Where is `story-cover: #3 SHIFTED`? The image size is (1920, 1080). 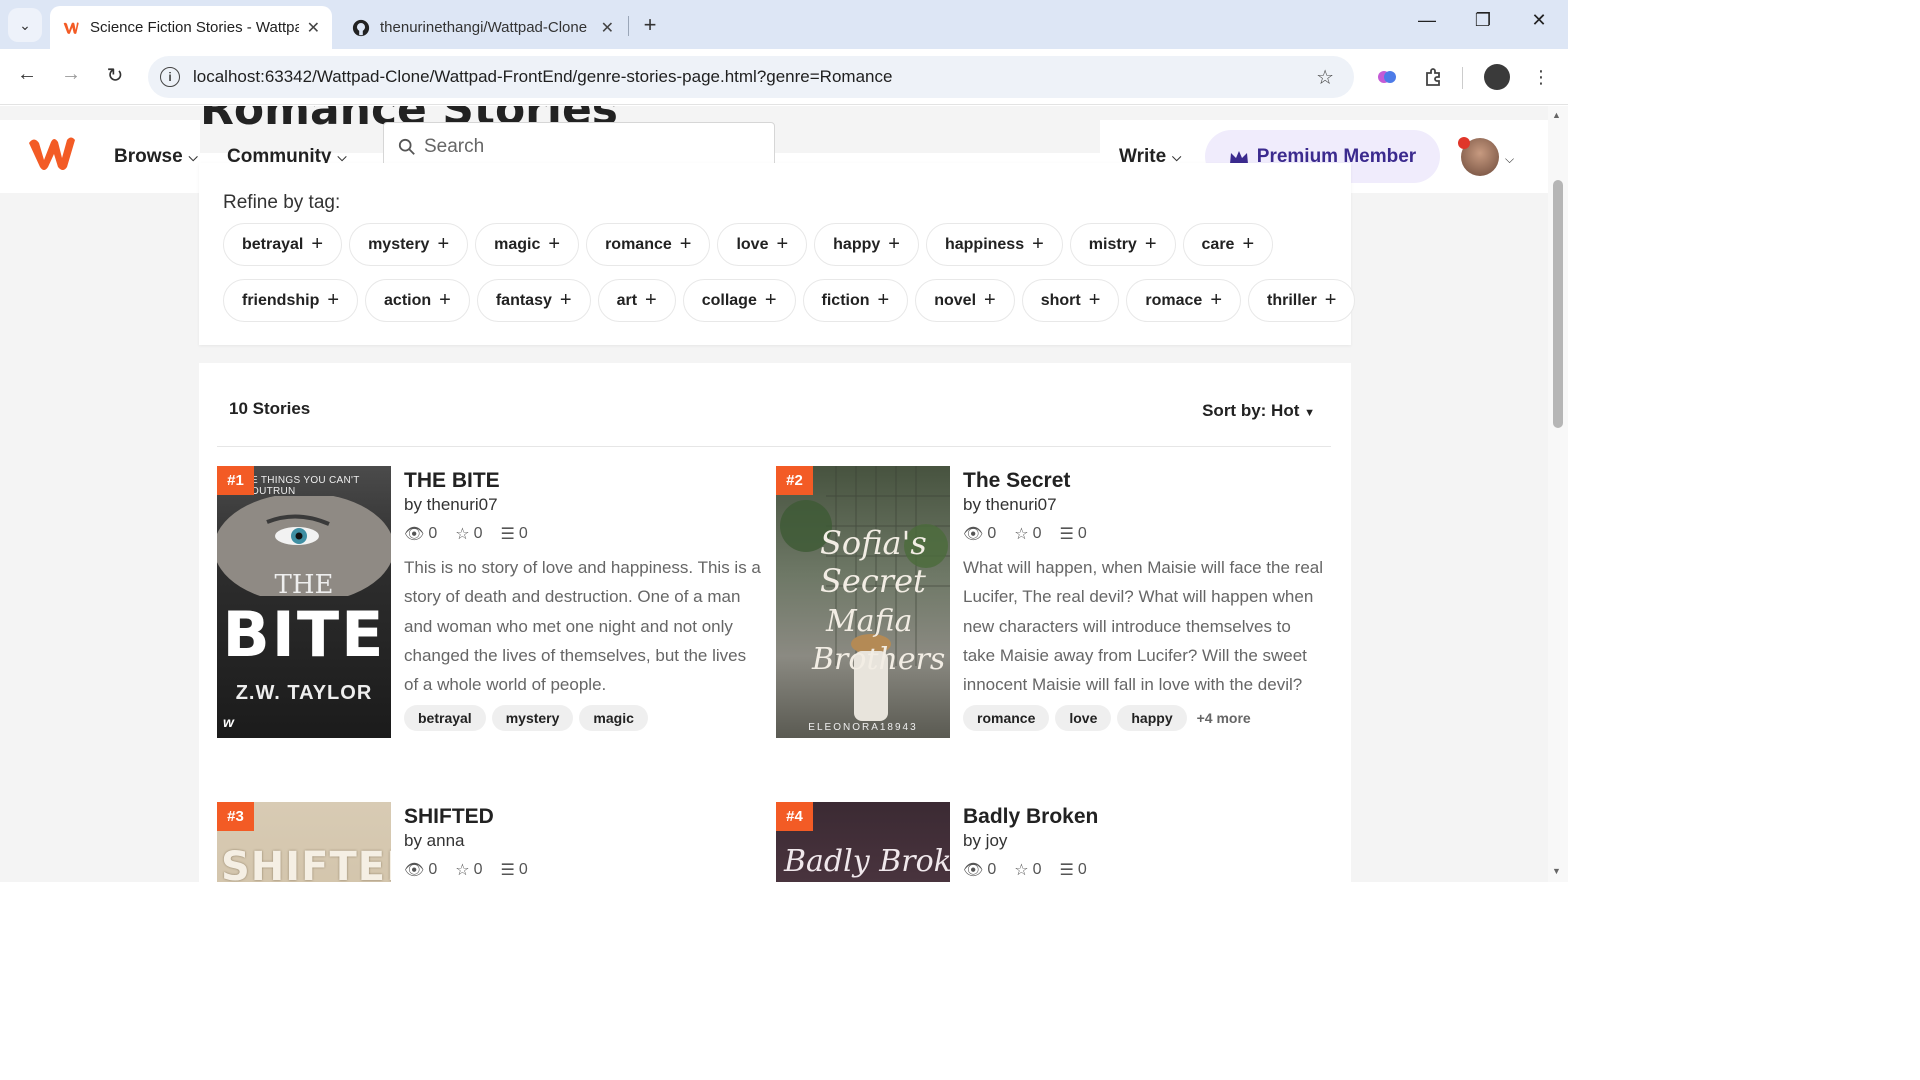 story-cover: #3 SHIFTED is located at coordinates (304, 842).